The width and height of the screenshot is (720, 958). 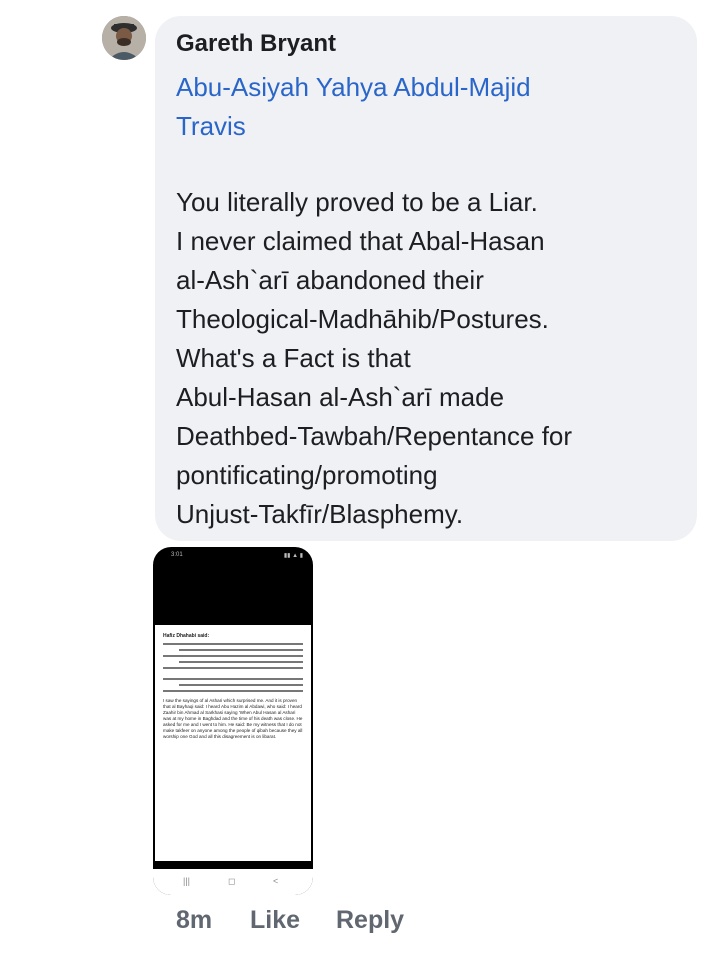 I want to click on like-button: Like, so click(x=275, y=920).